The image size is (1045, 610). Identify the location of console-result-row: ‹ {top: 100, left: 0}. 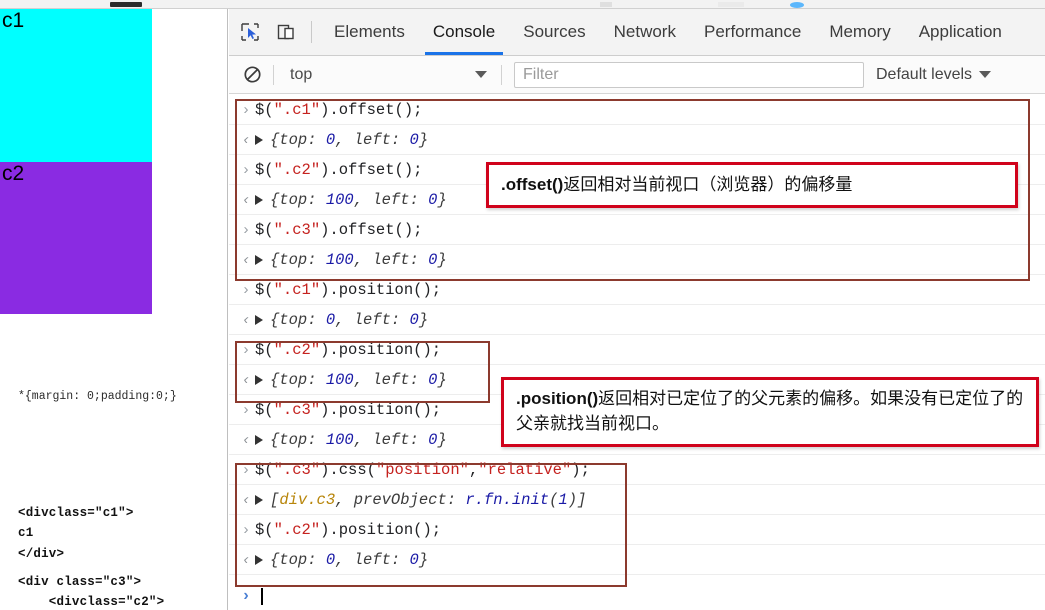
(637, 260).